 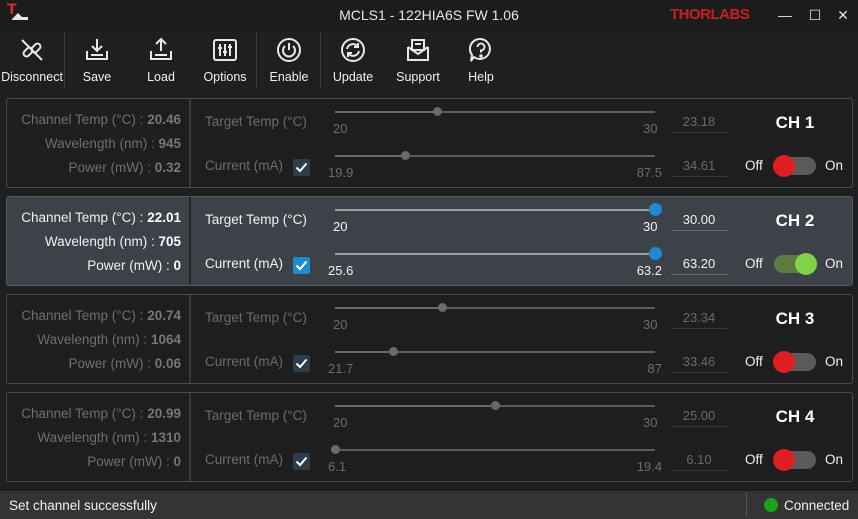 I want to click on load-icon, so click(x=161, y=48).